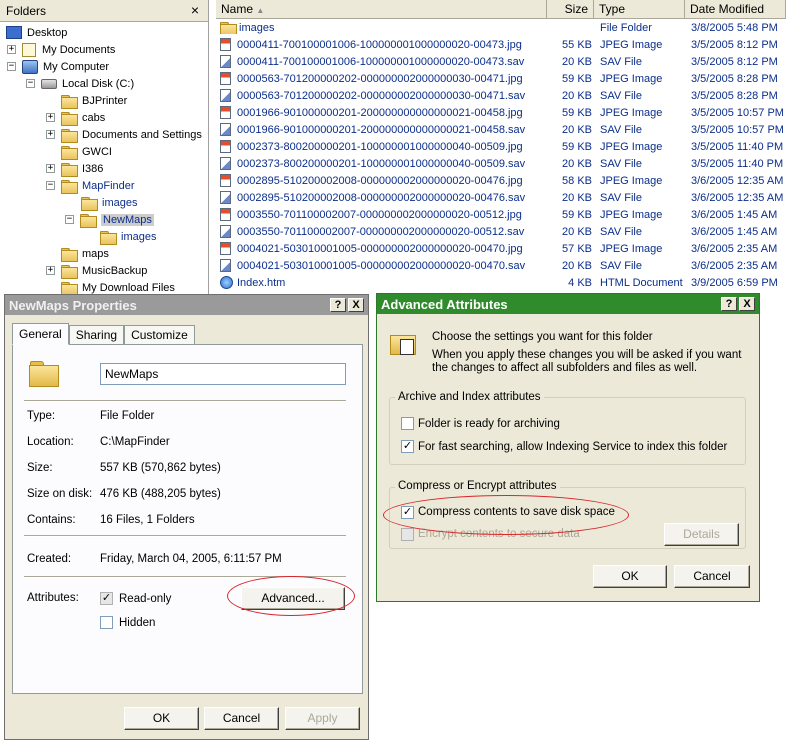  I want to click on tree-item-my-download-files: My Download Files, so click(118, 287).